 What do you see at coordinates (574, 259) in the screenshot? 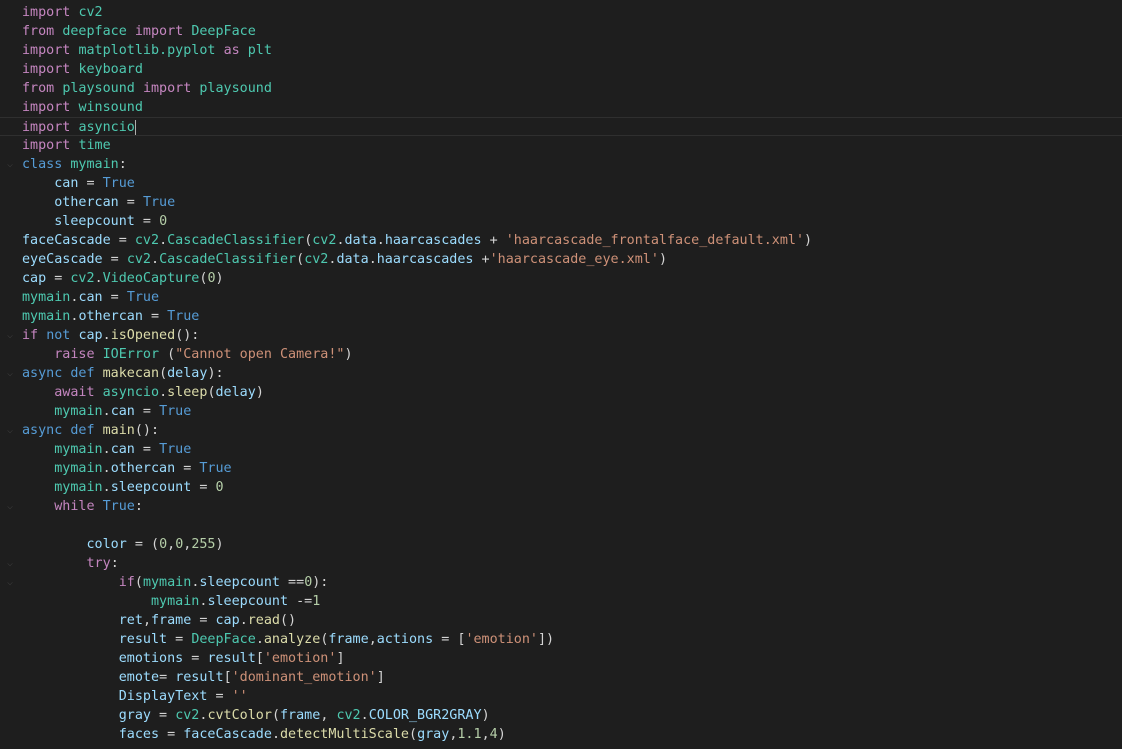
I see `code-token: 'haarcascade_eye.xml'` at bounding box center [574, 259].